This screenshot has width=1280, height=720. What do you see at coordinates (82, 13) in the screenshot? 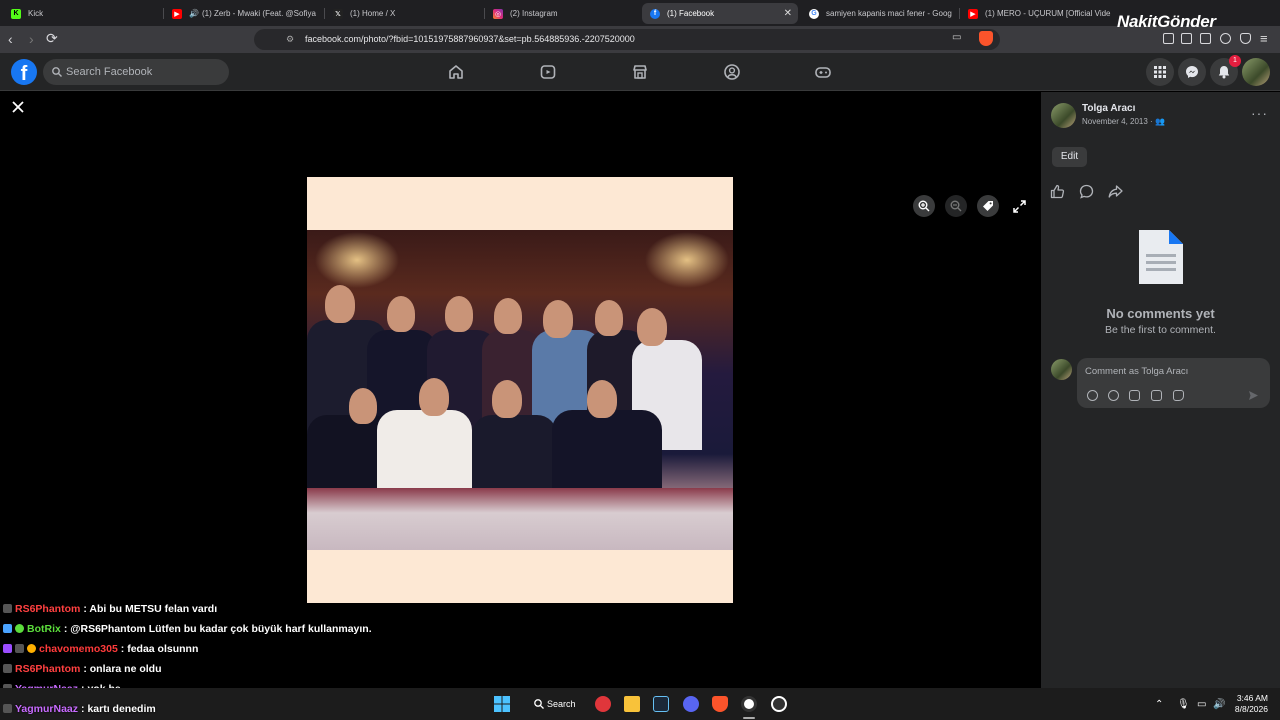
I see `tab-kick: K Kick` at bounding box center [82, 13].